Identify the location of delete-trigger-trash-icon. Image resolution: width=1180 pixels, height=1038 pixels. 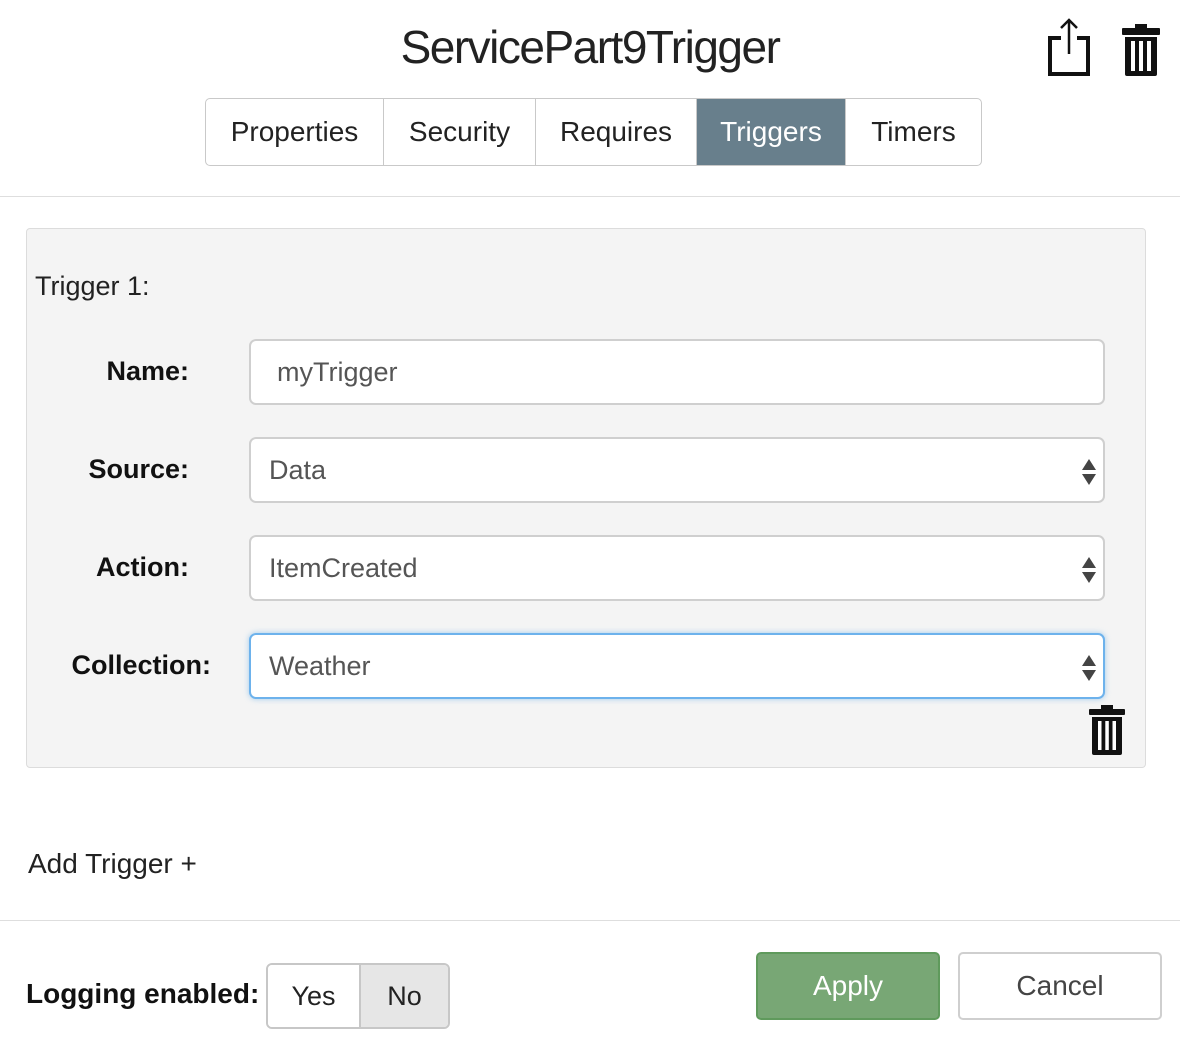
(1107, 729).